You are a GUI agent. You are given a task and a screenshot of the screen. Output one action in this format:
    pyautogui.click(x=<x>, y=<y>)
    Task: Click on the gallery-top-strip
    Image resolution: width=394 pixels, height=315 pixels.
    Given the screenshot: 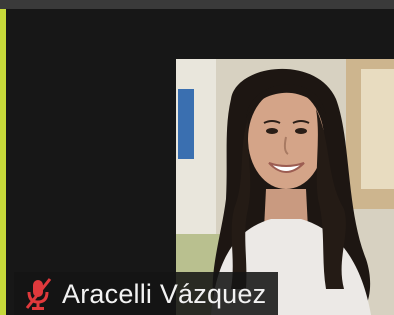 What is the action you would take?
    pyautogui.click(x=197, y=4)
    